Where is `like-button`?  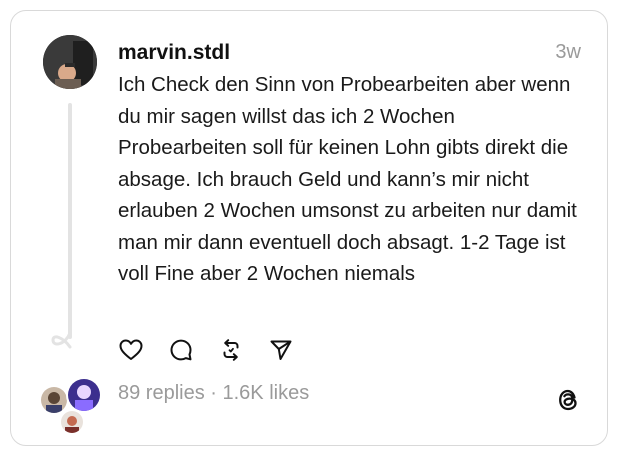 like-button is located at coordinates (131, 350).